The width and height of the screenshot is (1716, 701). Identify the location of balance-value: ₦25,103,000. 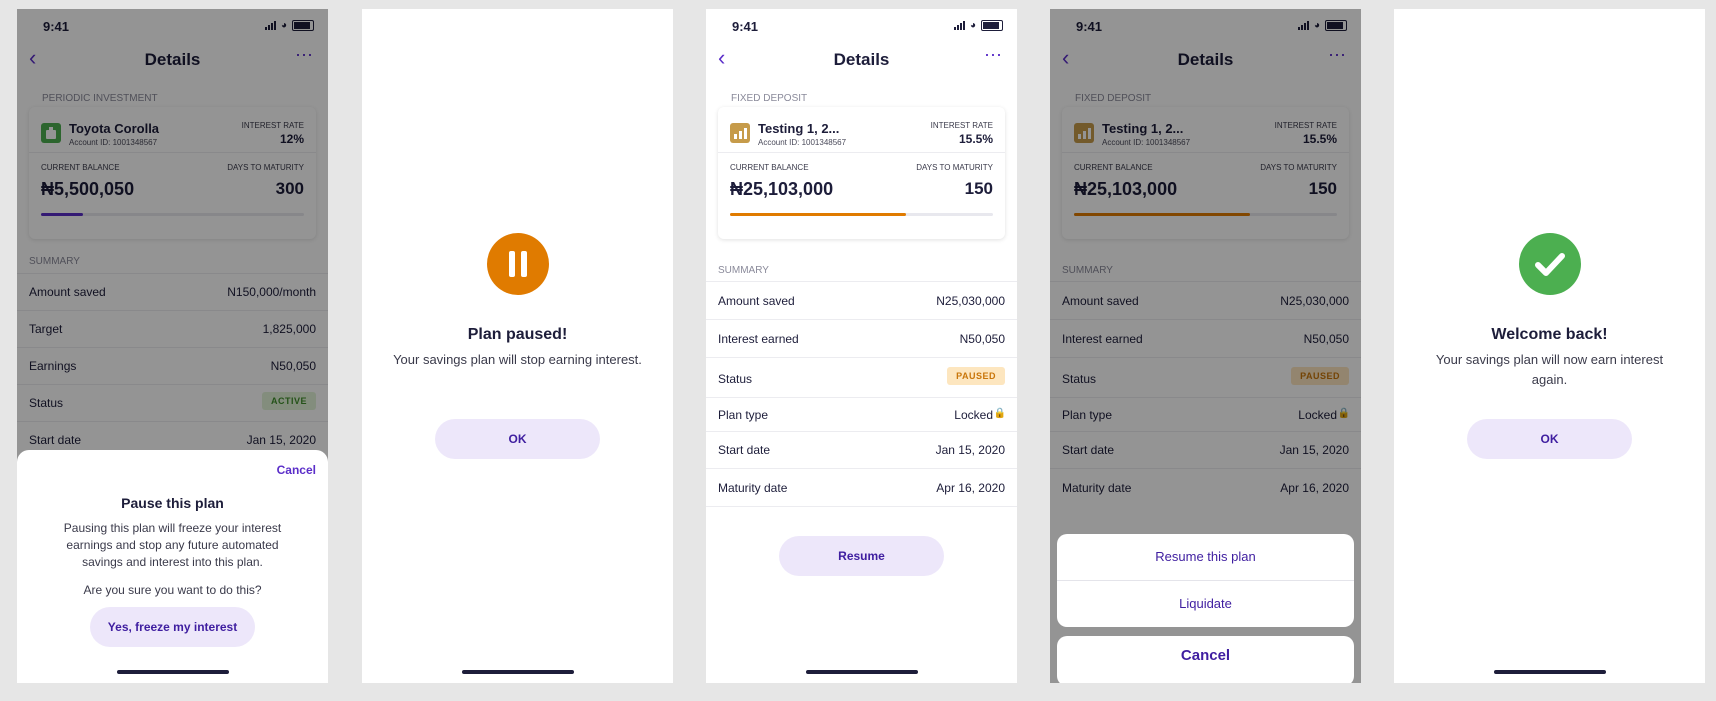
(782, 189).